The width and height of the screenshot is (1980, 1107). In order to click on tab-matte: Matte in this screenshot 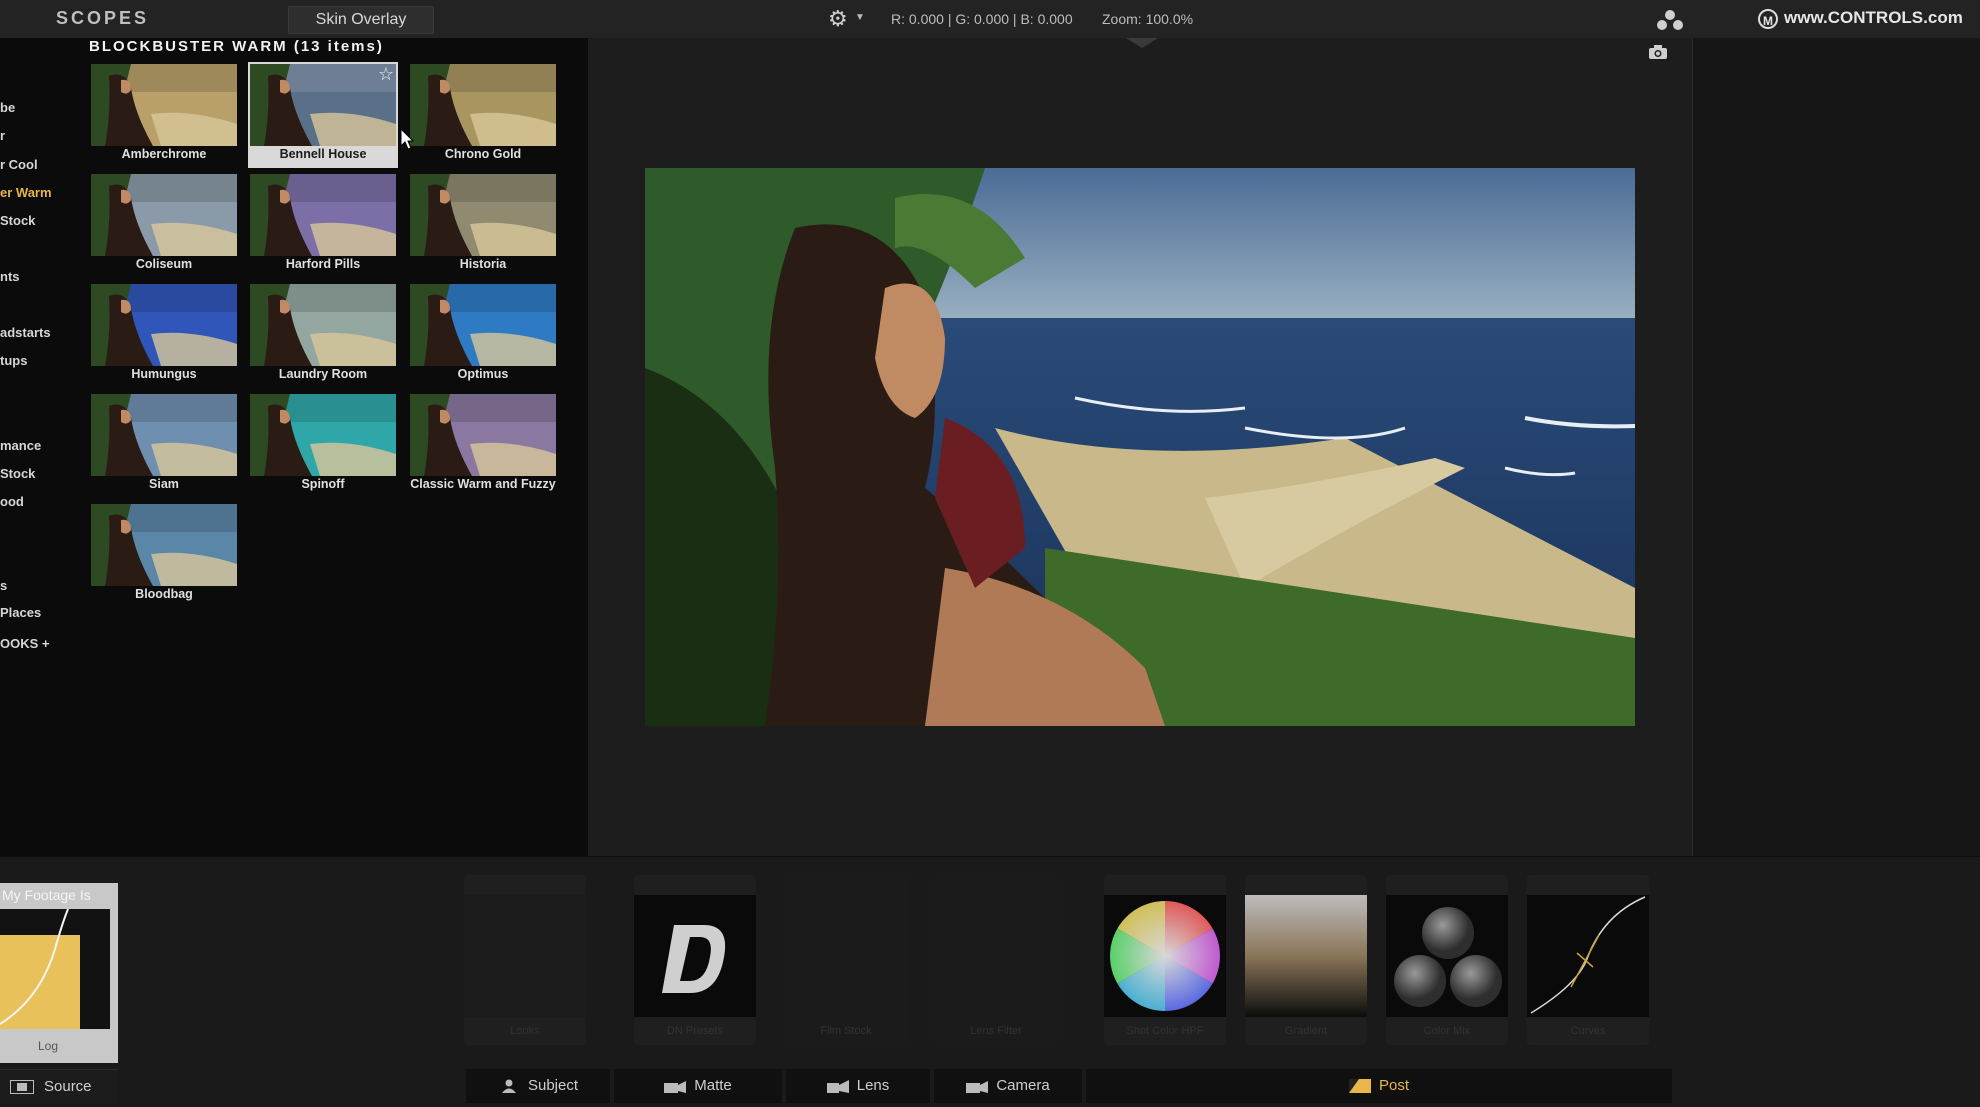, I will do `click(698, 1086)`.